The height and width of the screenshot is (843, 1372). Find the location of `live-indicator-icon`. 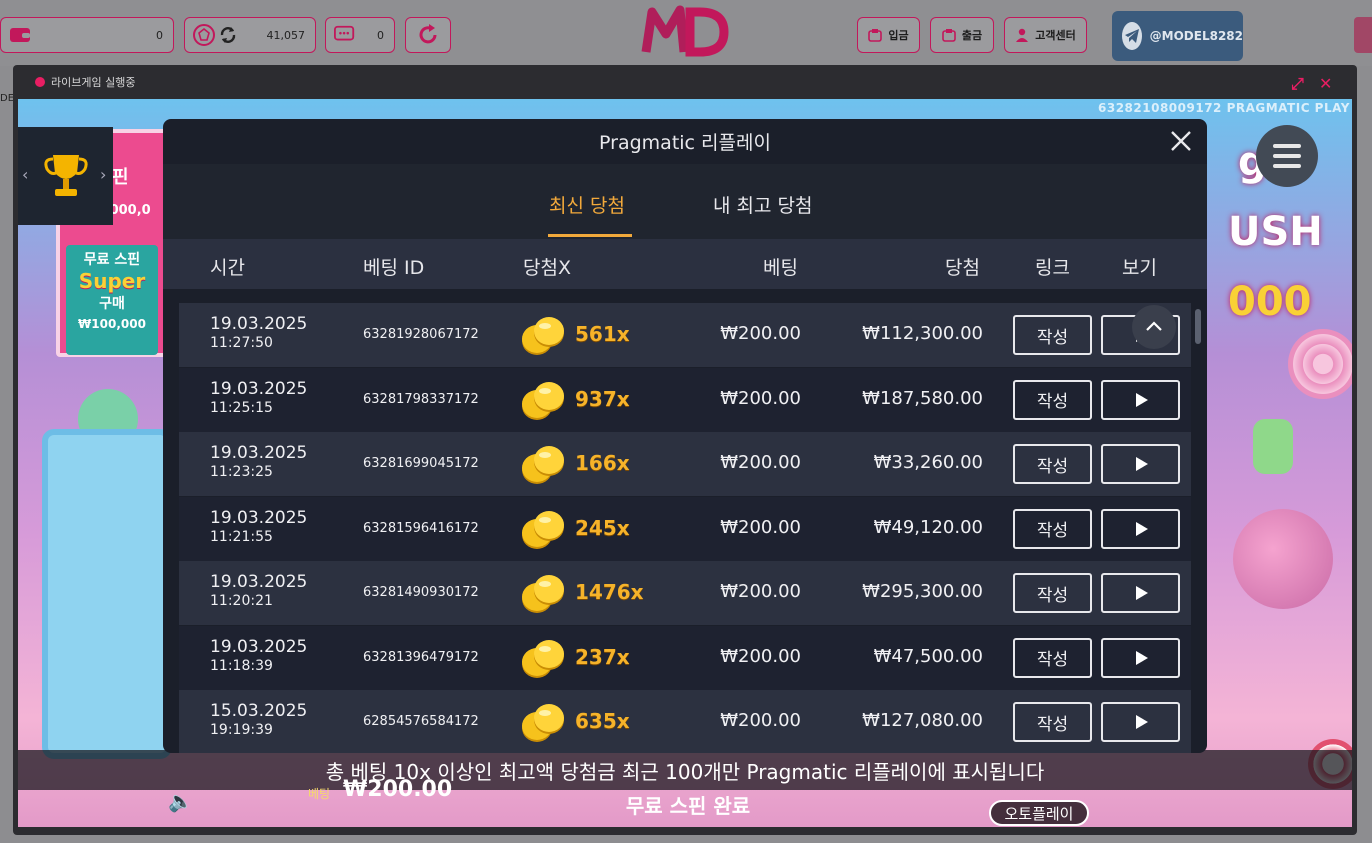

live-indicator-icon is located at coordinates (40, 82).